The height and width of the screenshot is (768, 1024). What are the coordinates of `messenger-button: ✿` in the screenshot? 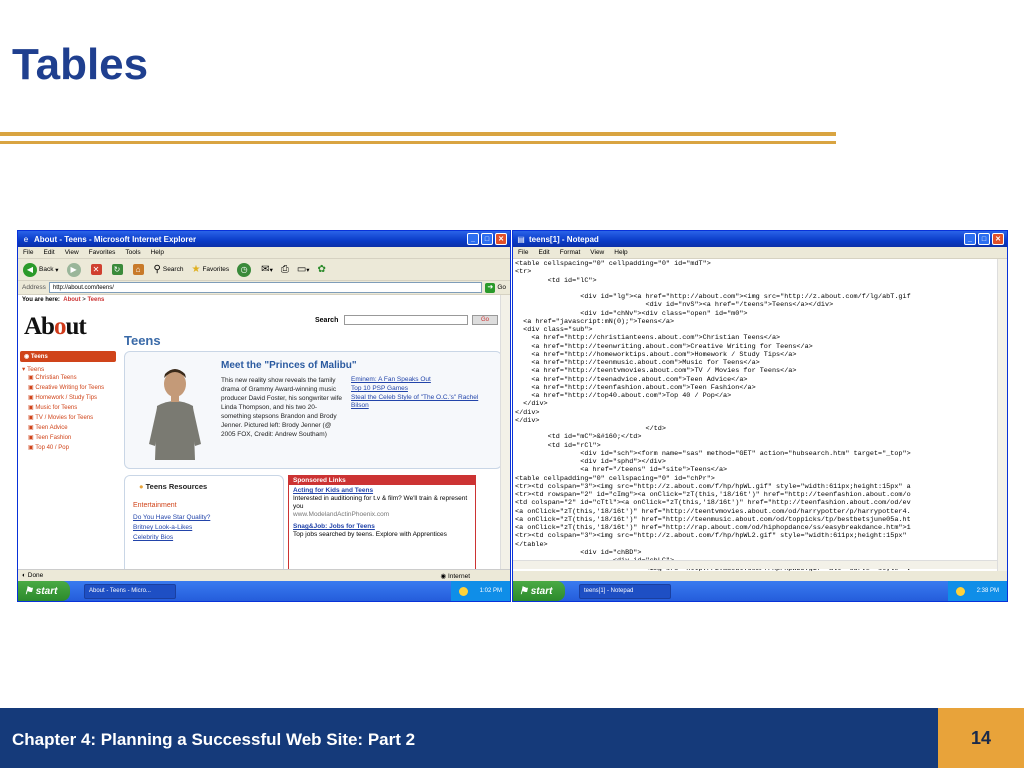 It's located at (322, 269).